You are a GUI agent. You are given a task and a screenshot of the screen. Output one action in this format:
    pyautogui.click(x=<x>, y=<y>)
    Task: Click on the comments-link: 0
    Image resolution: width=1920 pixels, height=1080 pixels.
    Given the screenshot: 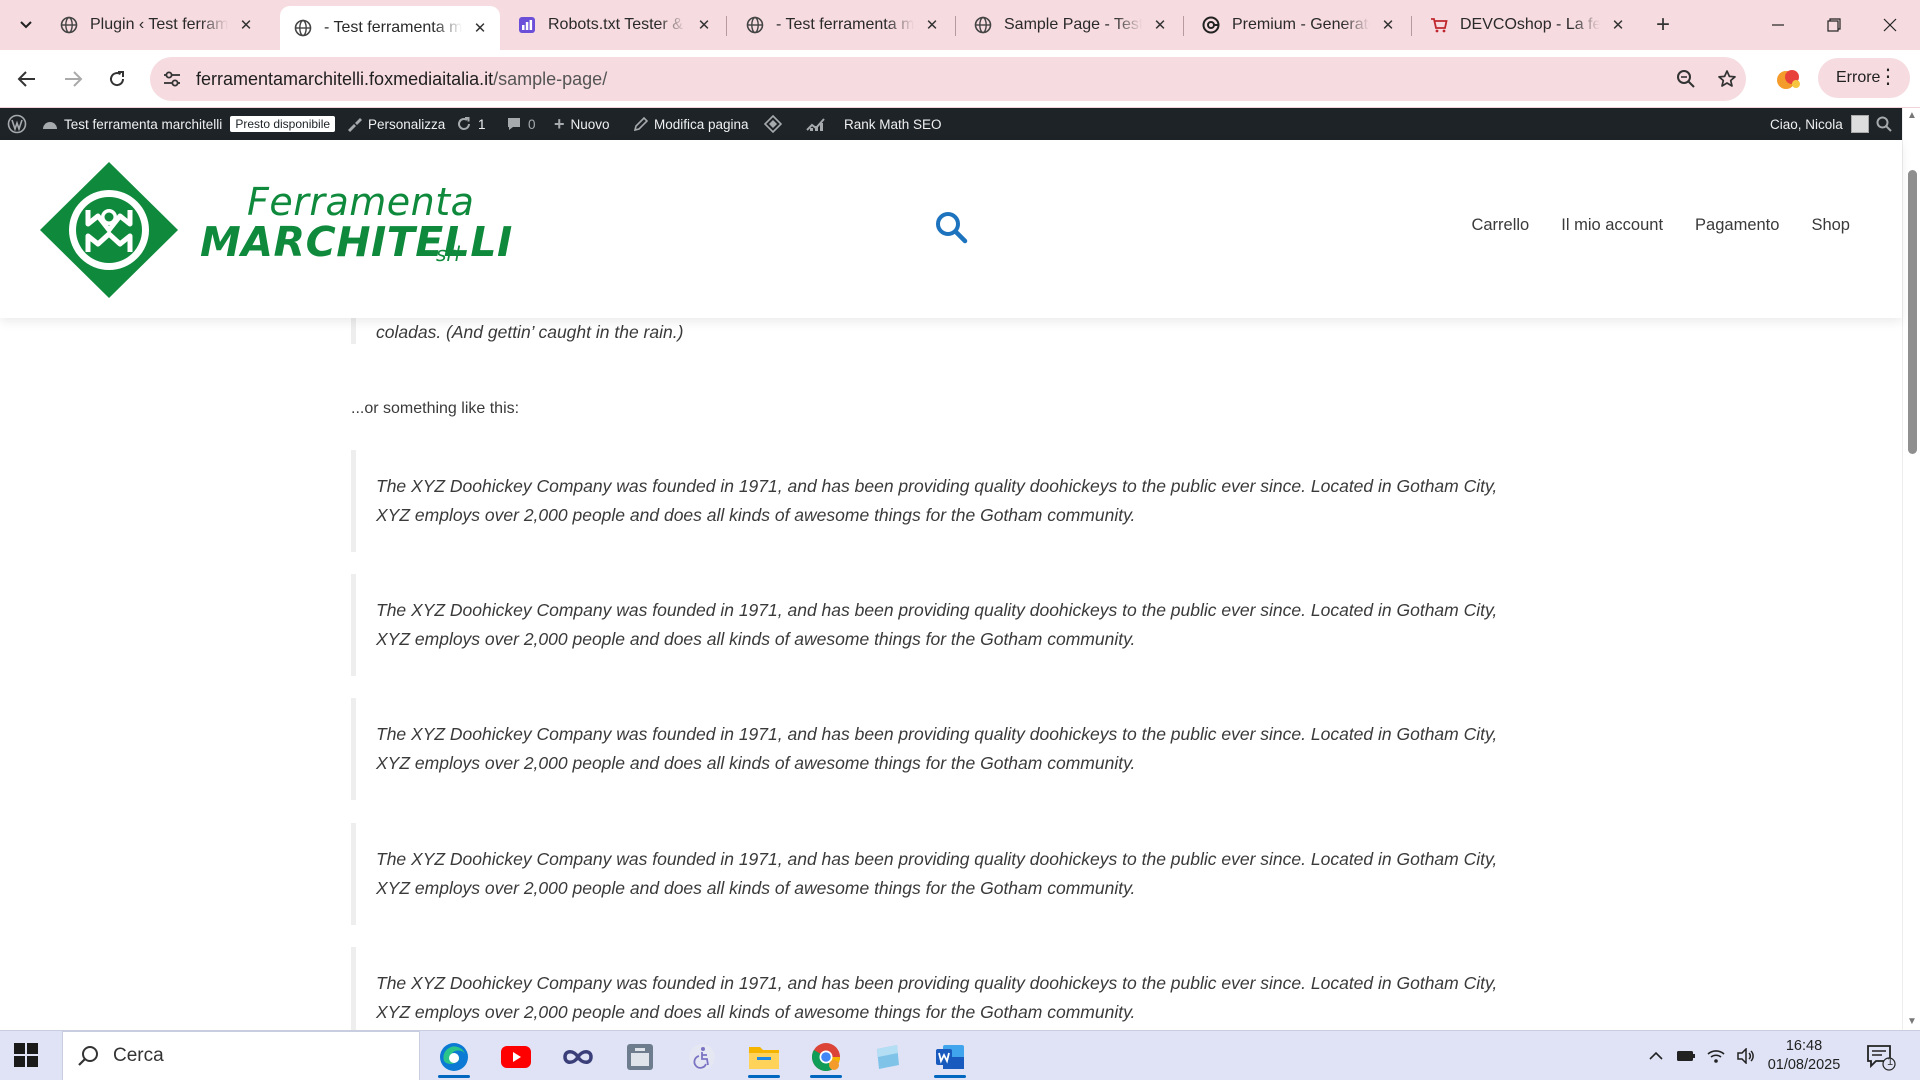 What is the action you would take?
    pyautogui.click(x=521, y=124)
    